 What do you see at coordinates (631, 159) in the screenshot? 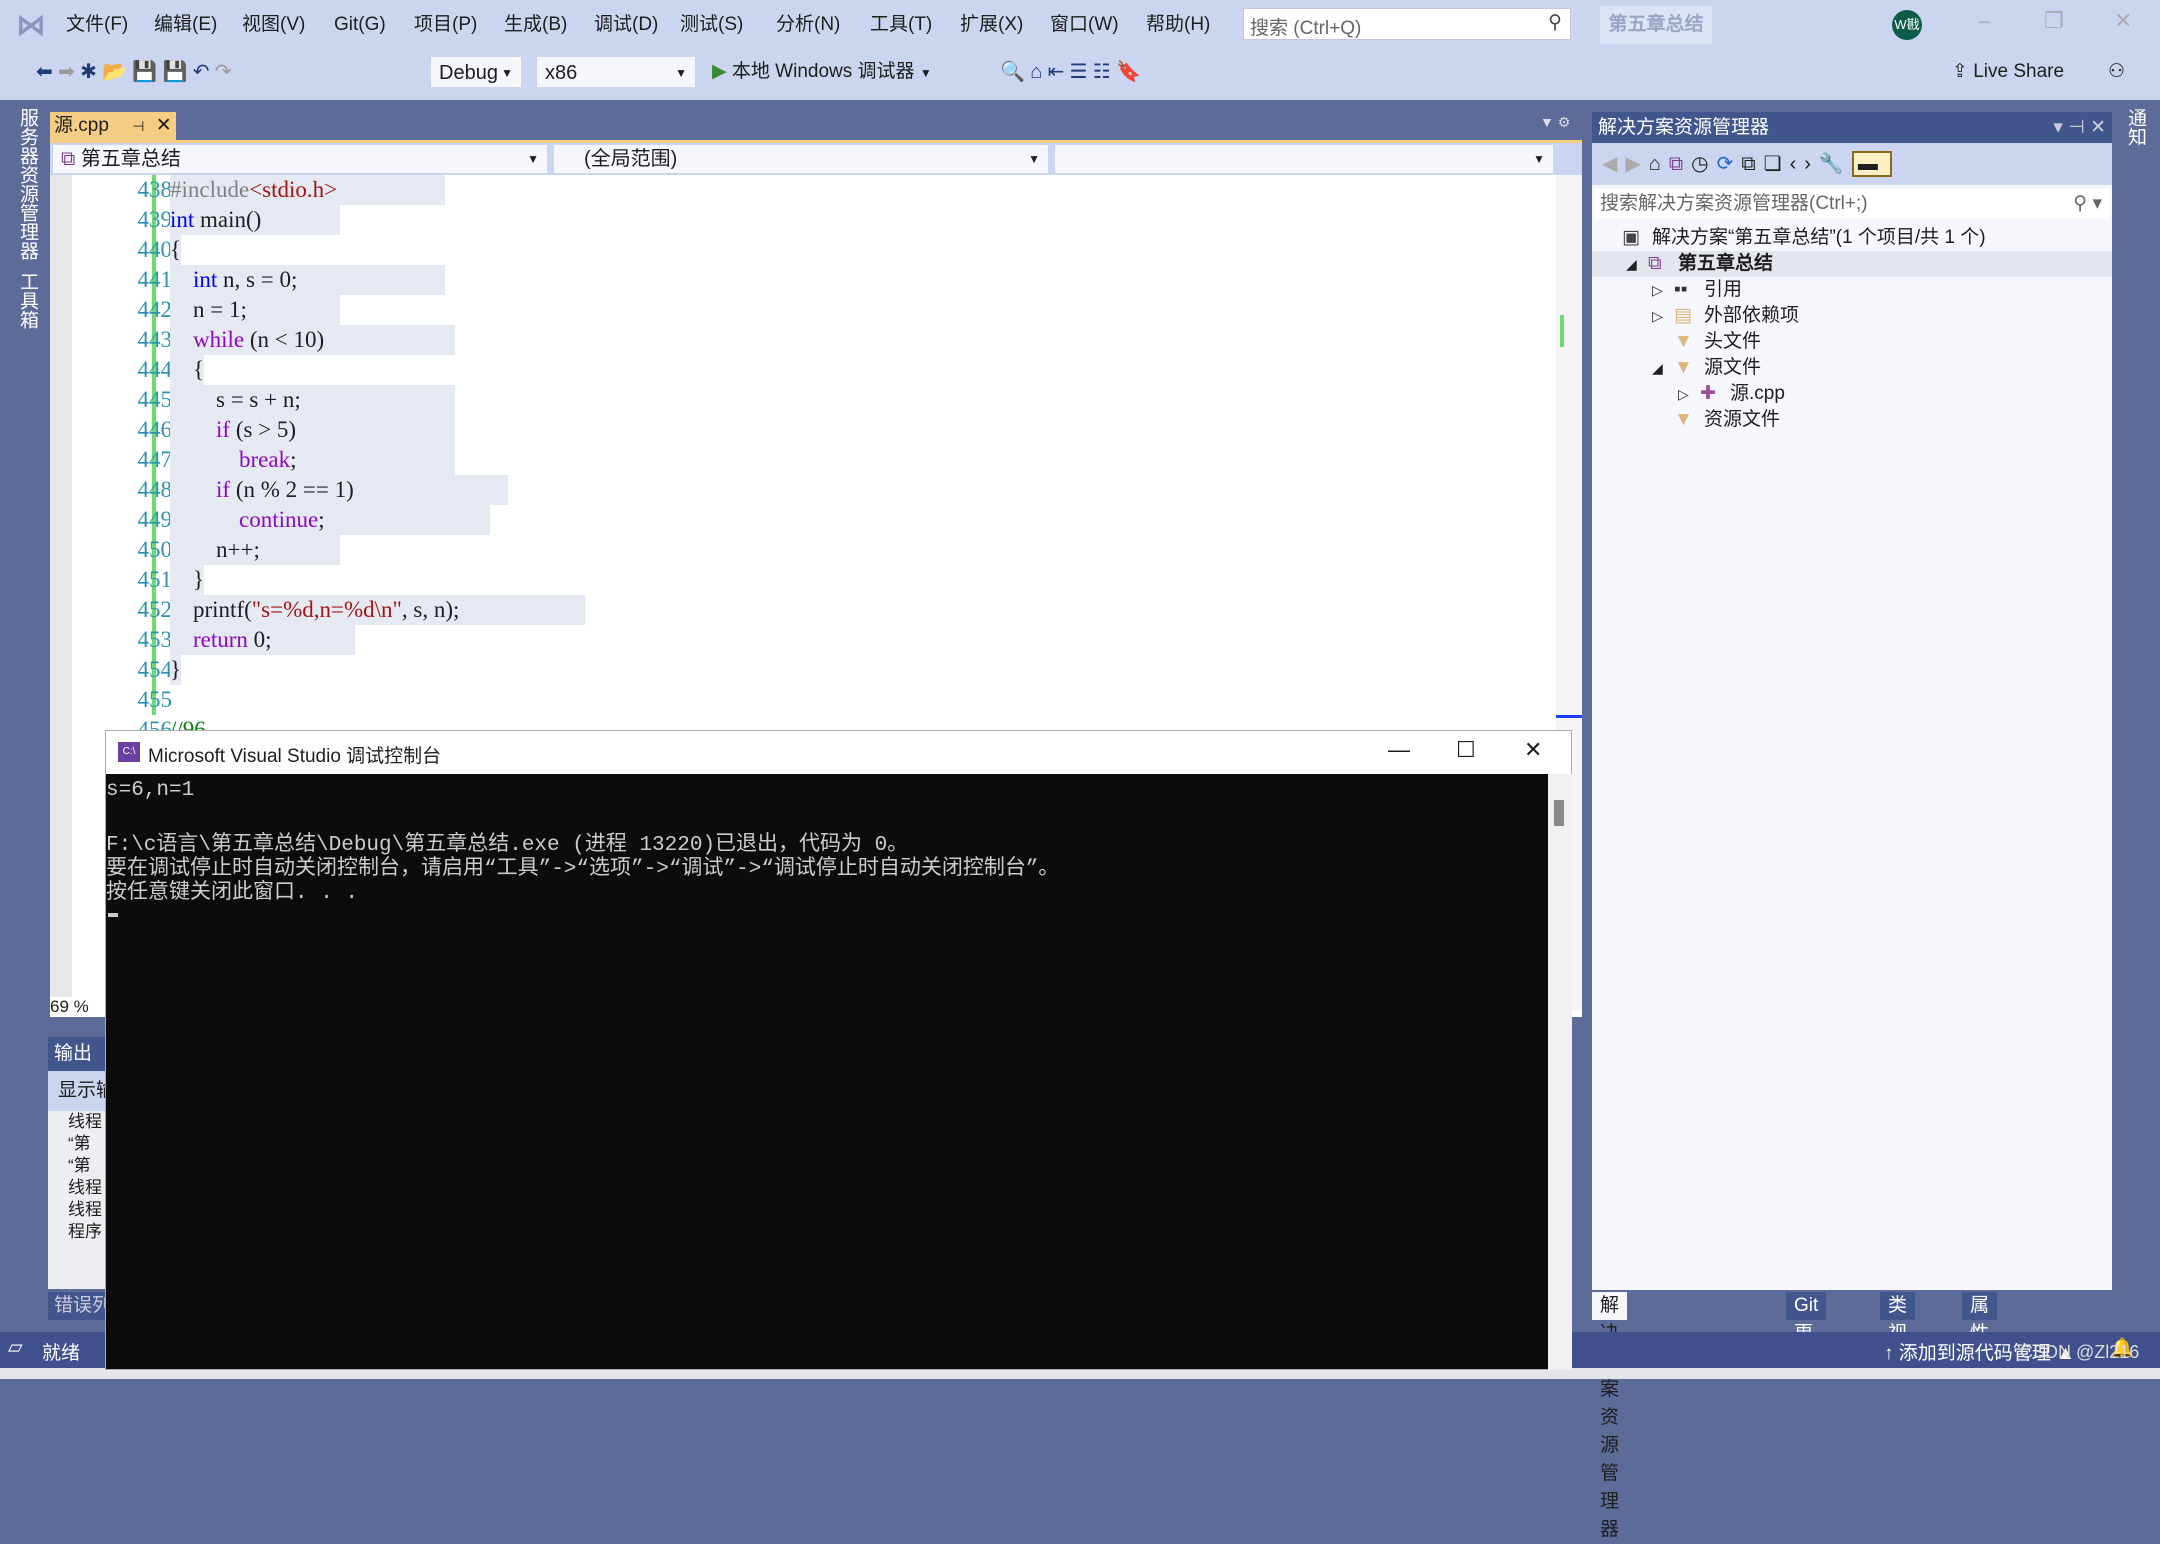
I see `scope-combo-value: (全局范围)` at bounding box center [631, 159].